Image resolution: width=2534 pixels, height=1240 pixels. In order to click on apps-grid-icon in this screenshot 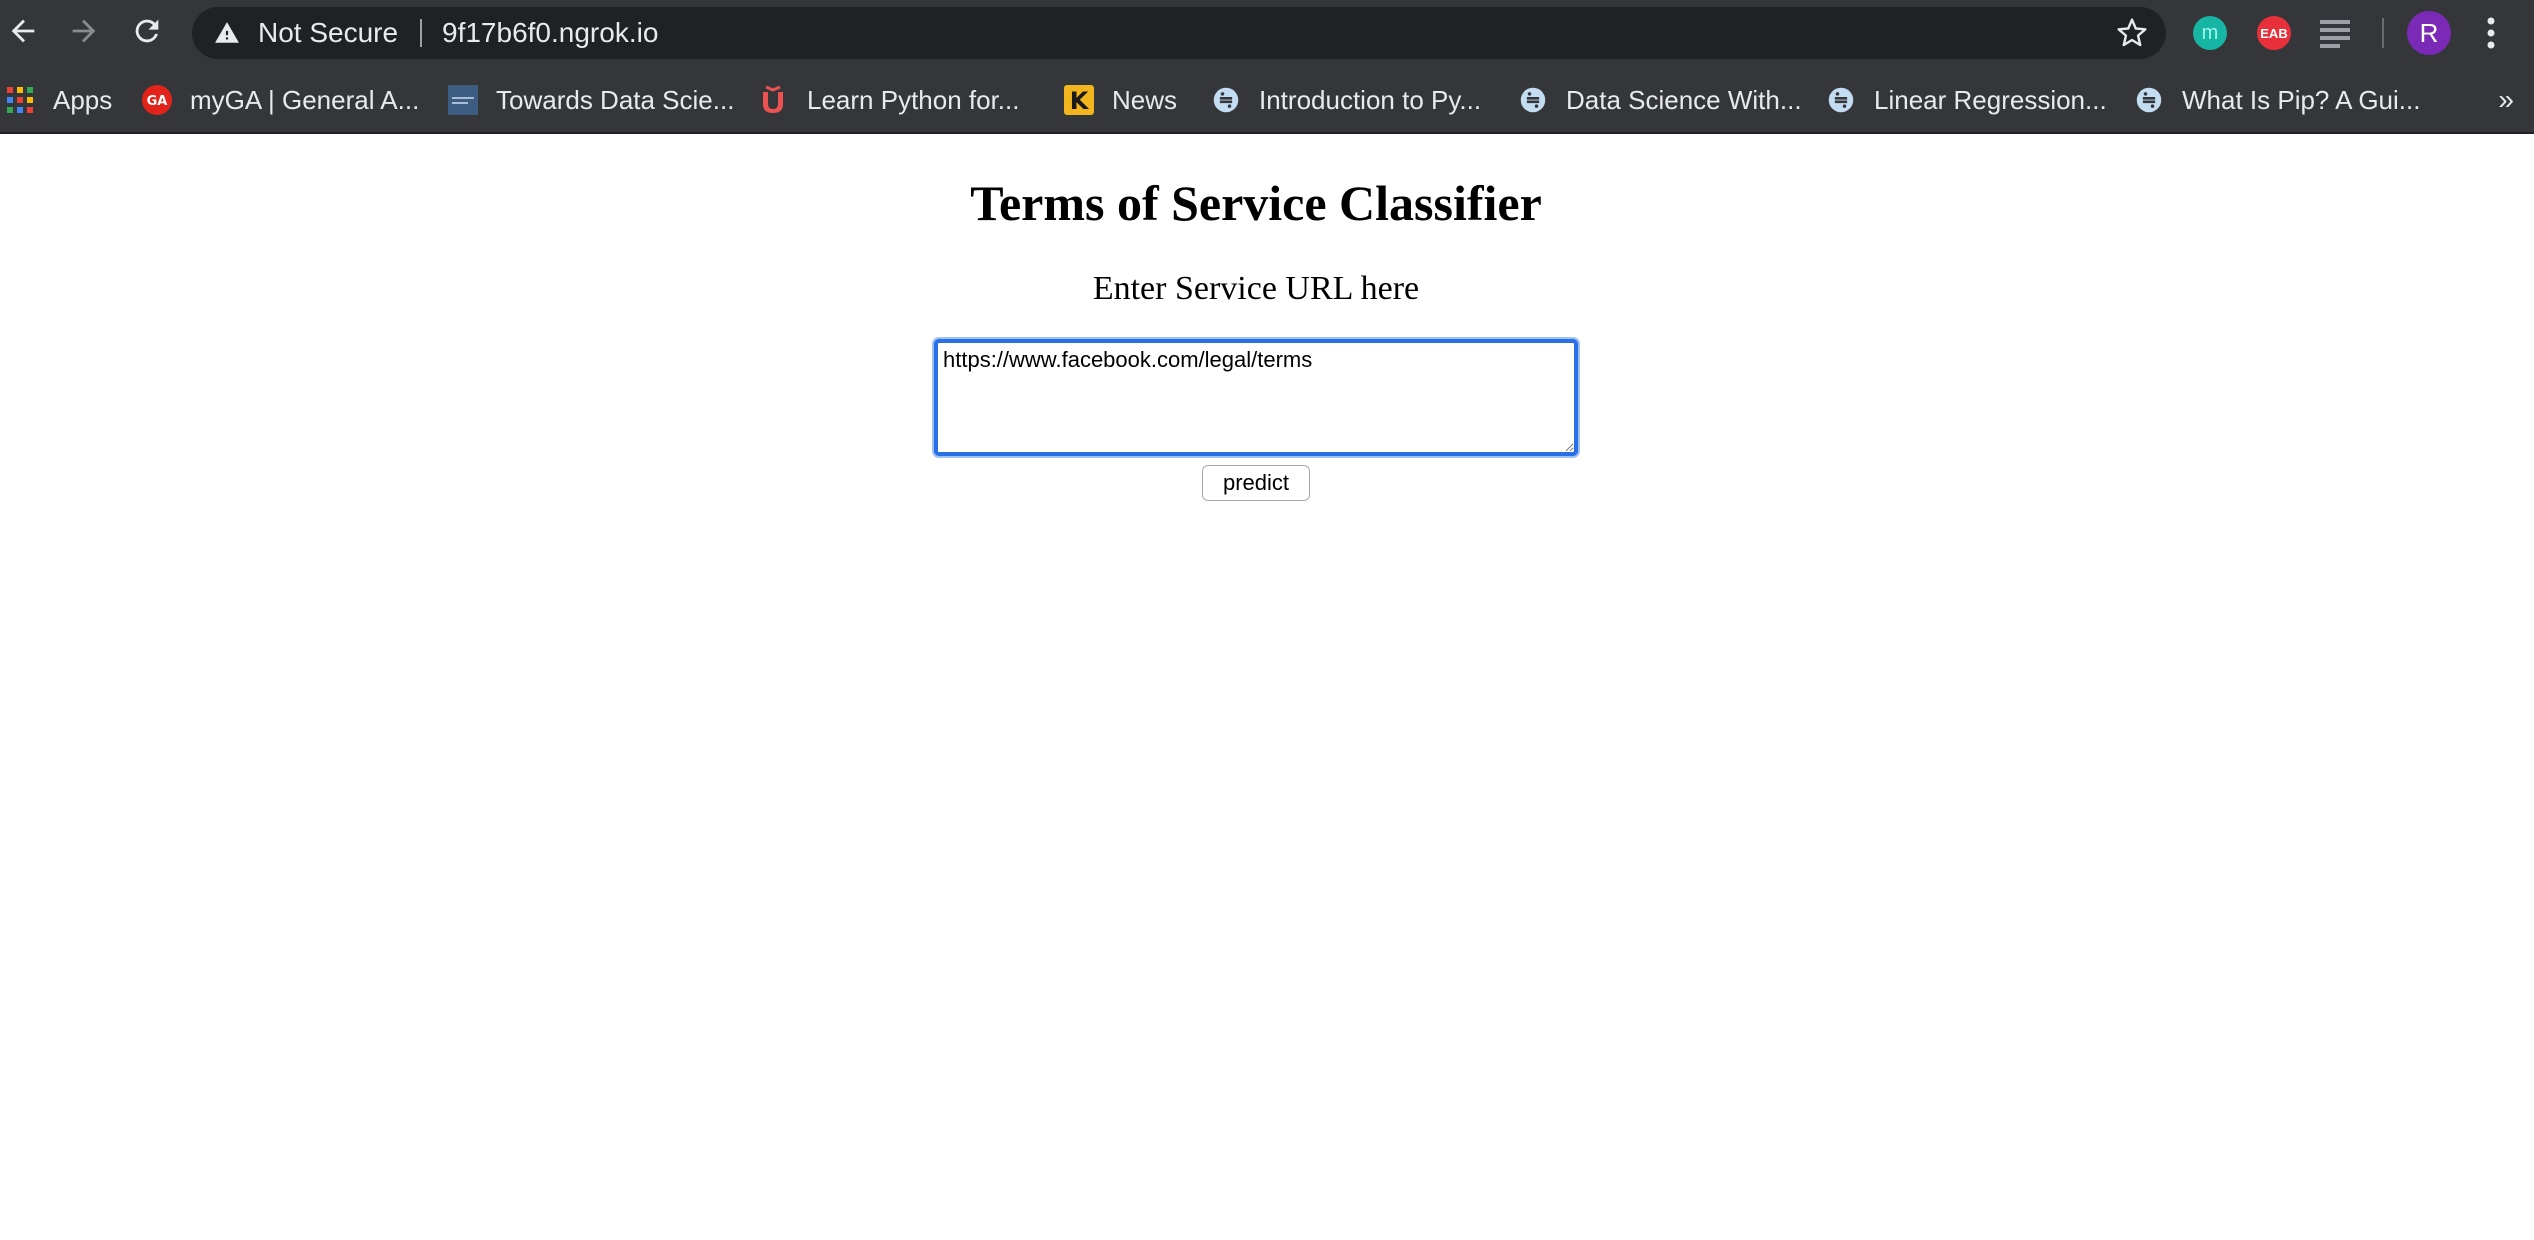, I will do `click(20, 100)`.